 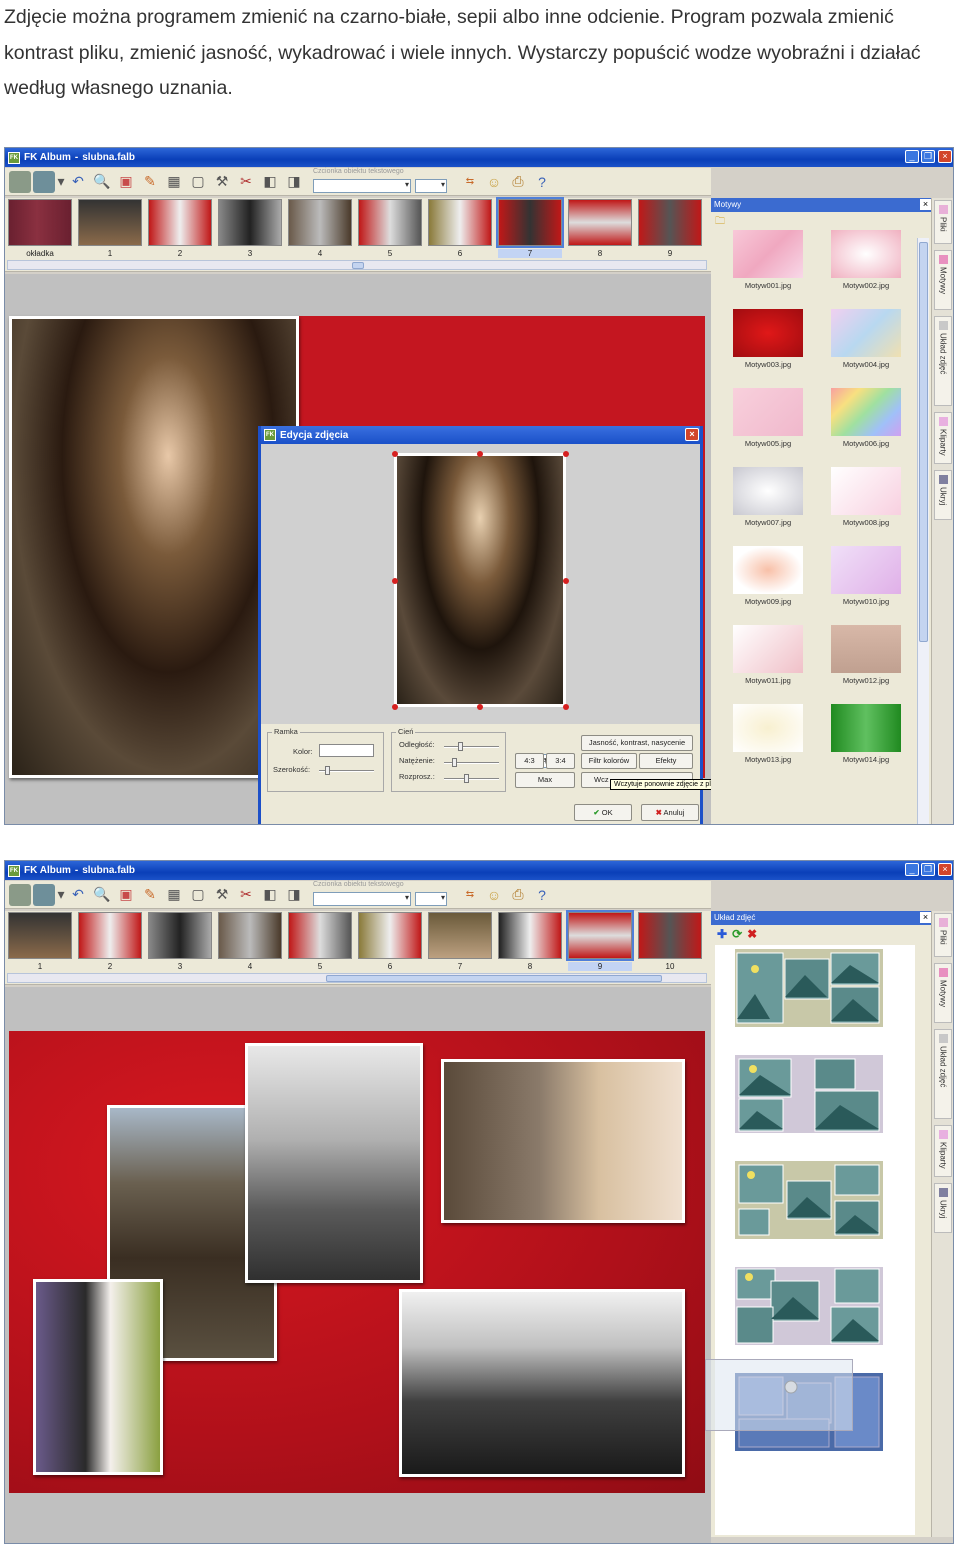 What do you see at coordinates (928, 156) in the screenshot?
I see `maximize-icon: ❐` at bounding box center [928, 156].